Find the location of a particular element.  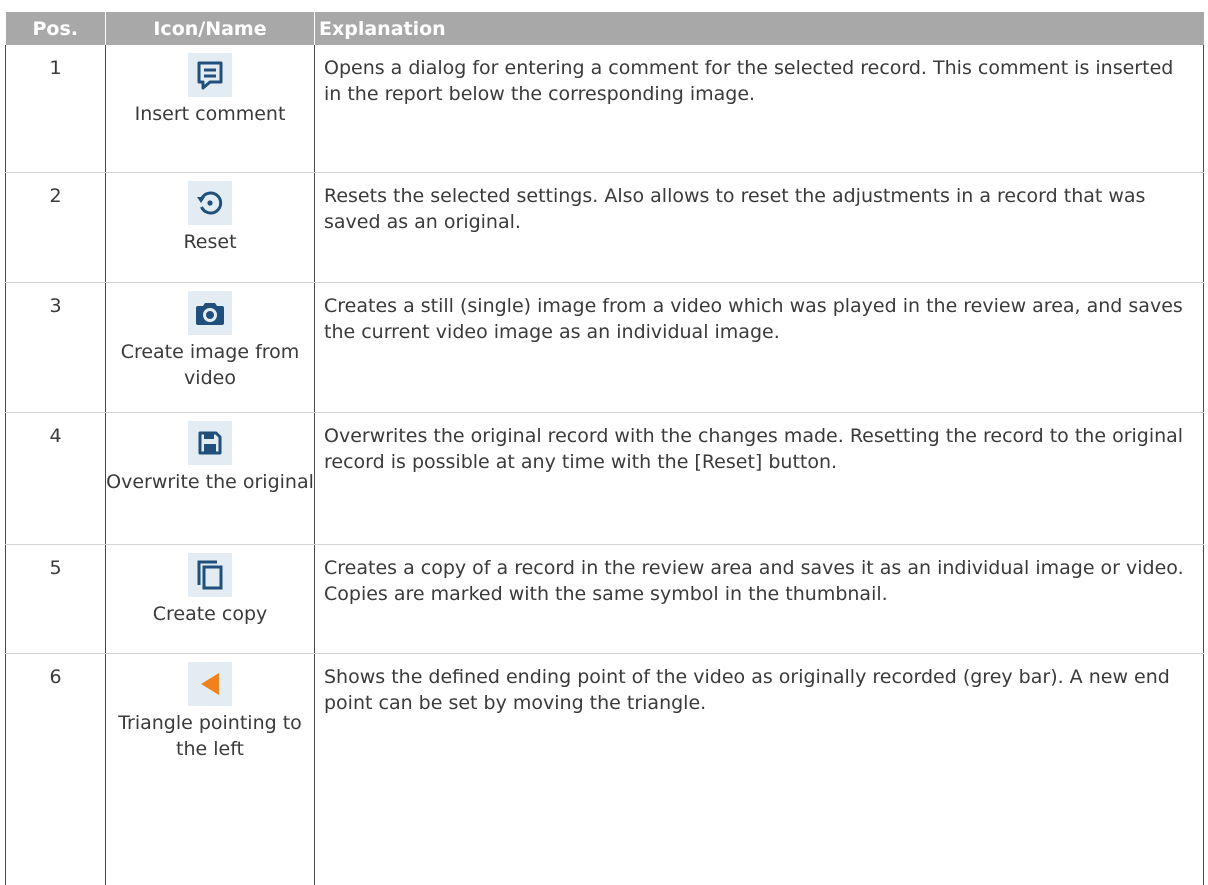

icon-name: Create image from video is located at coordinates (210, 364).